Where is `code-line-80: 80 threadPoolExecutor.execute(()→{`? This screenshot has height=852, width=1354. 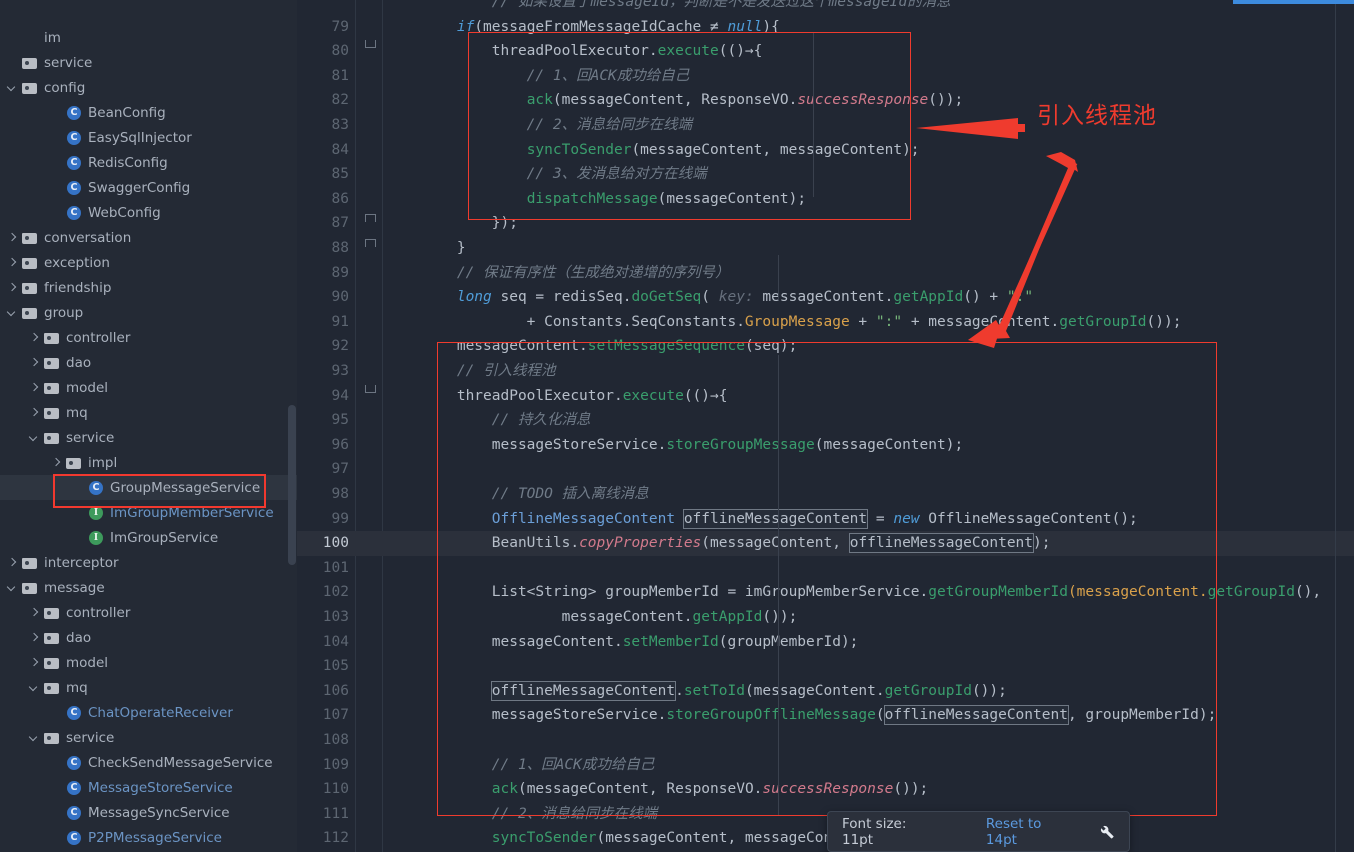
code-line-80: 80 threadPoolExecutor.execute(()→{ is located at coordinates (825, 51).